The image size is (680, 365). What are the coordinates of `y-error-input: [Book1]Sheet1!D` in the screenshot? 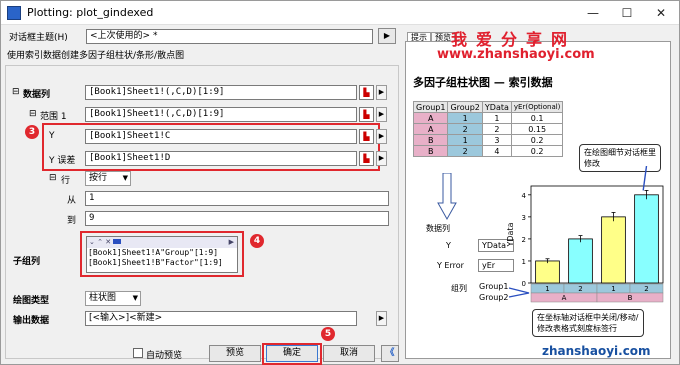 It's located at (221, 158).